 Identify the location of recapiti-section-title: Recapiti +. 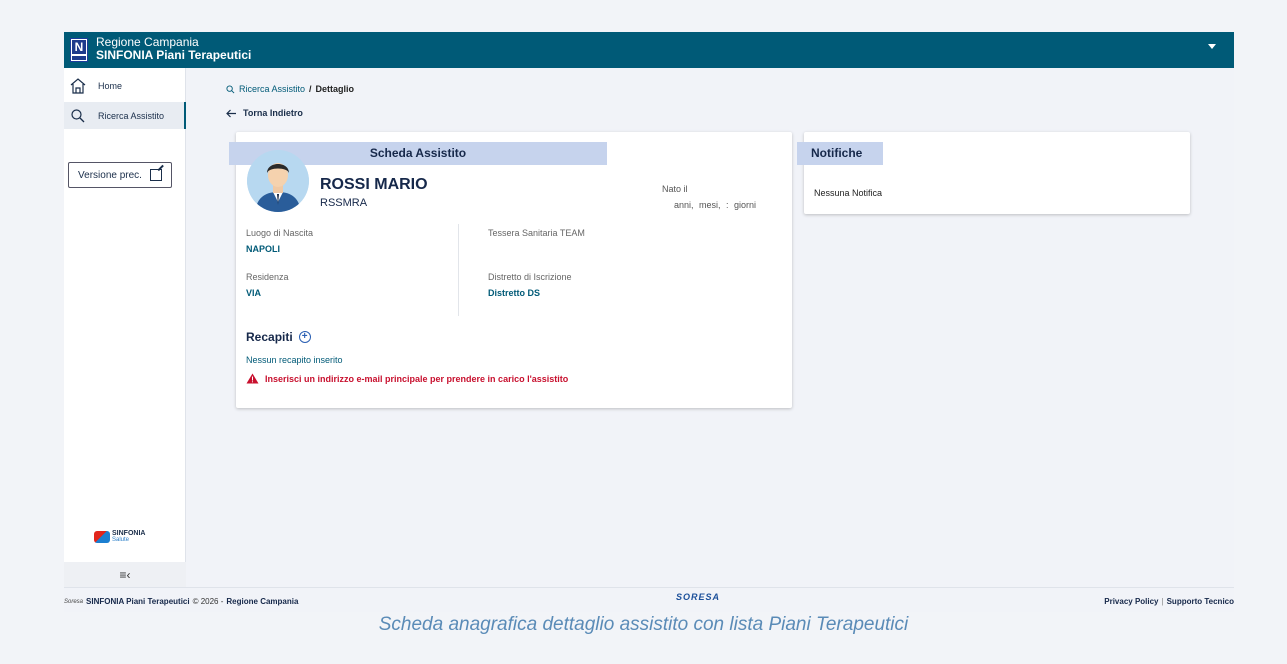
(278, 337).